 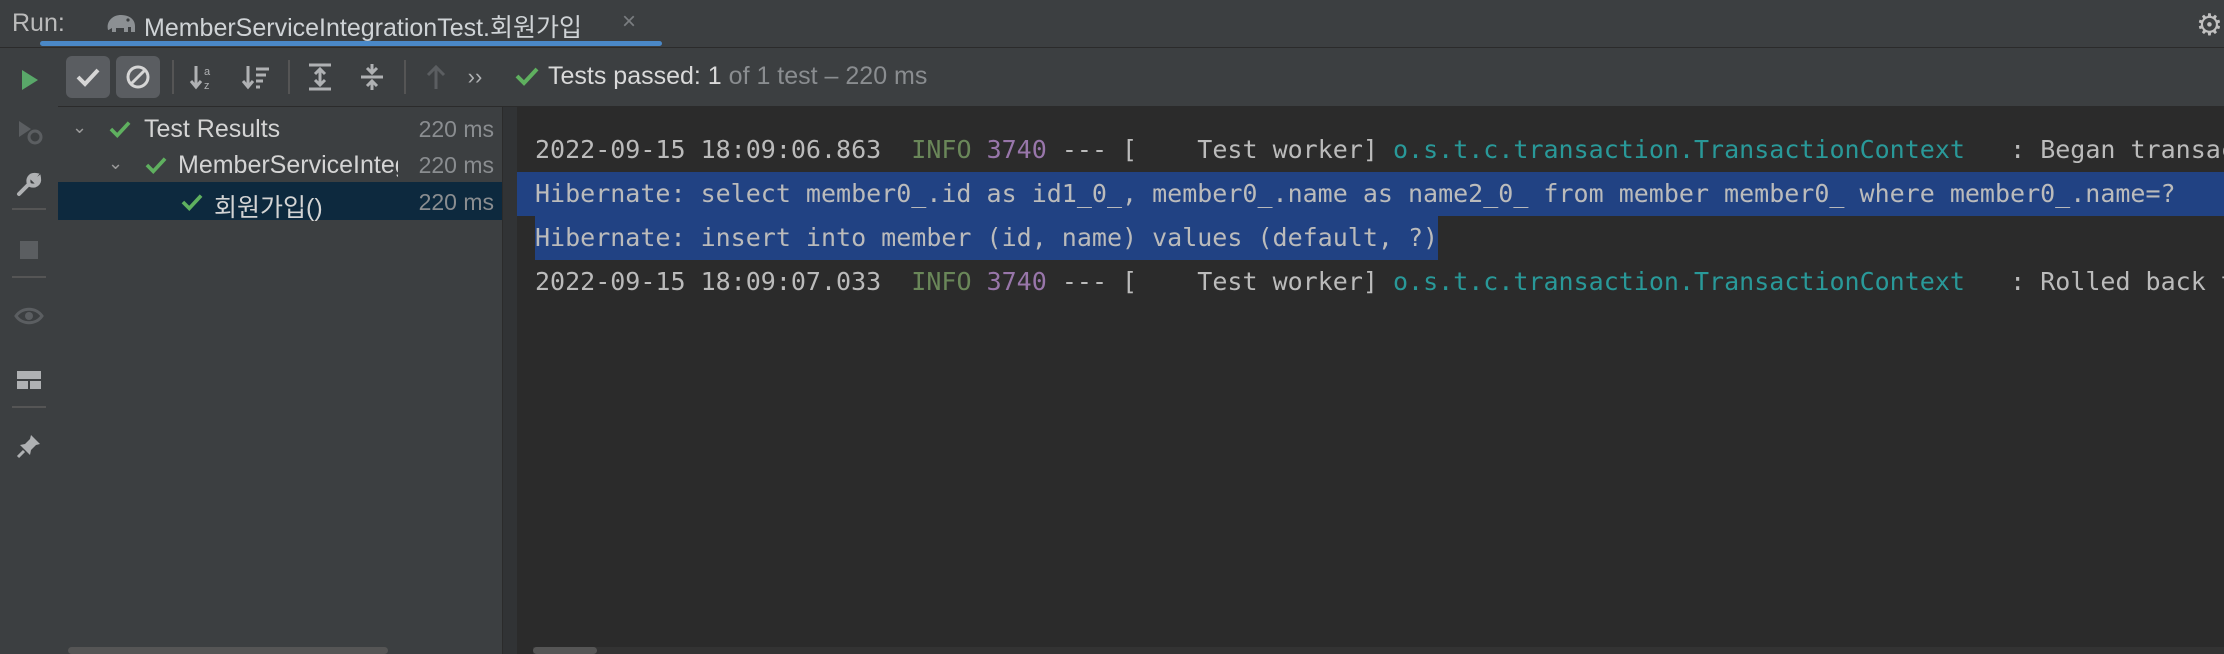 I want to click on rerun-failed-button, so click(x=29, y=132).